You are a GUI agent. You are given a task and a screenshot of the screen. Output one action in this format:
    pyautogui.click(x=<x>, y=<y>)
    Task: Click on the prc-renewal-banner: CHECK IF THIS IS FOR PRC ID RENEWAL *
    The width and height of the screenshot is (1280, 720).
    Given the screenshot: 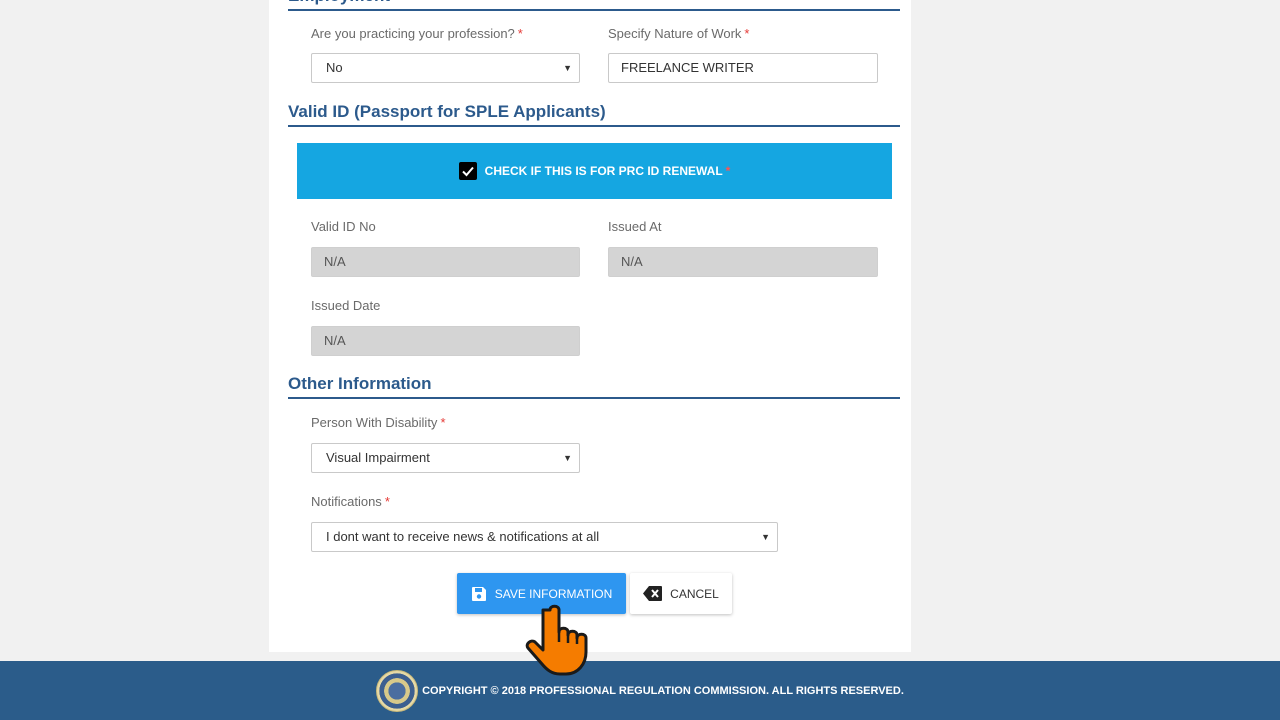 What is the action you would take?
    pyautogui.click(x=594, y=171)
    